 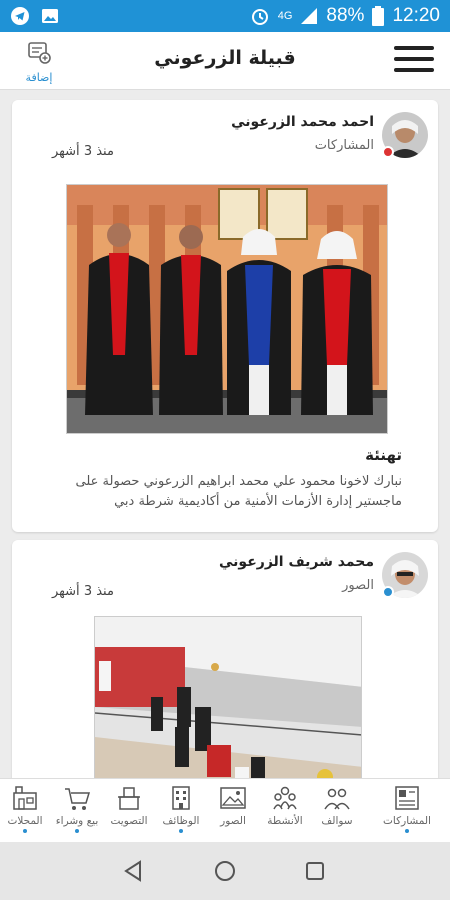 What do you see at coordinates (345, 15) in the screenshot?
I see `battery-percent: 88%` at bounding box center [345, 15].